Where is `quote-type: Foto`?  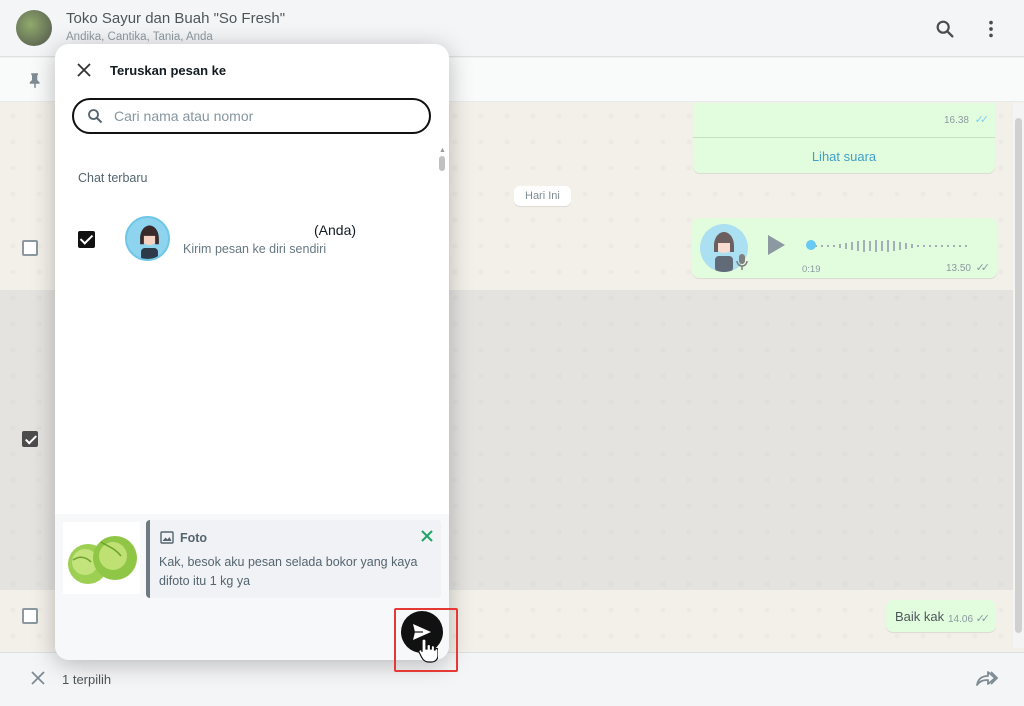 quote-type: Foto is located at coordinates (194, 538).